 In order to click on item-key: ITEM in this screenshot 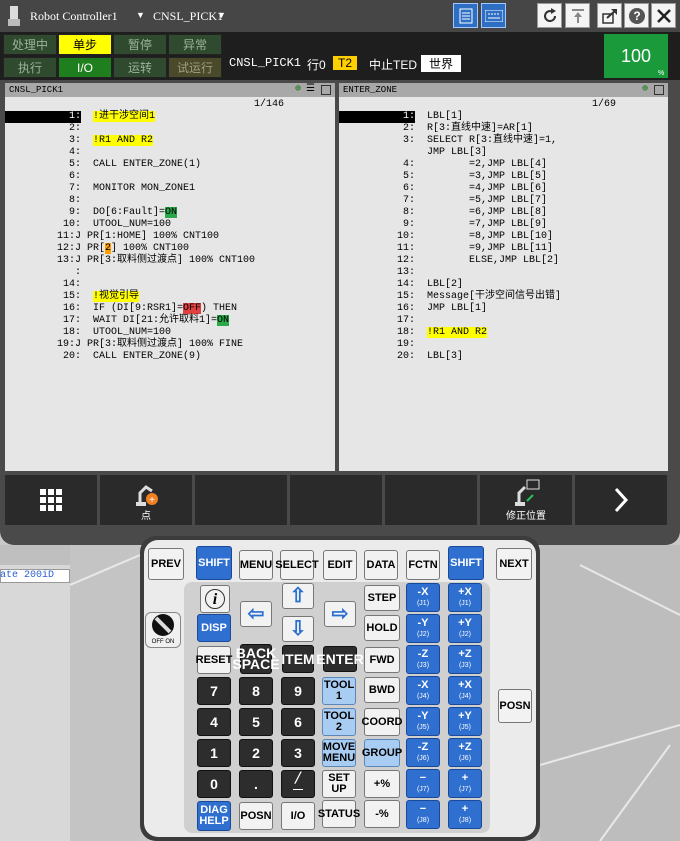, I will do `click(298, 659)`.